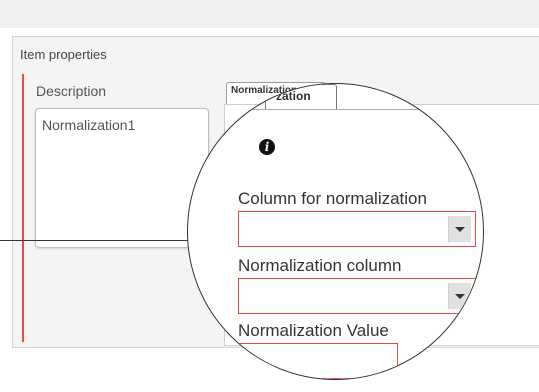 The image size is (539, 392). I want to click on info-icon: i, so click(267, 147).